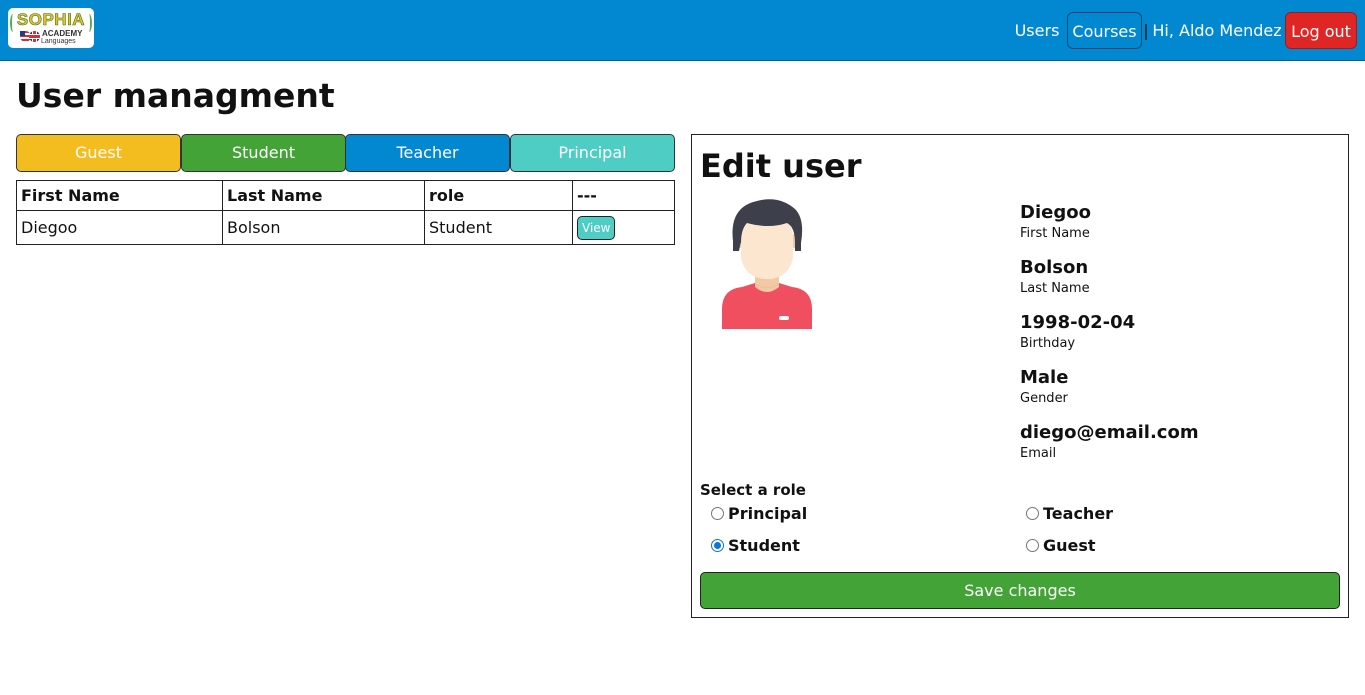 Image resolution: width=1365 pixels, height=695 pixels. I want to click on filter-student-button: Student, so click(263, 153).